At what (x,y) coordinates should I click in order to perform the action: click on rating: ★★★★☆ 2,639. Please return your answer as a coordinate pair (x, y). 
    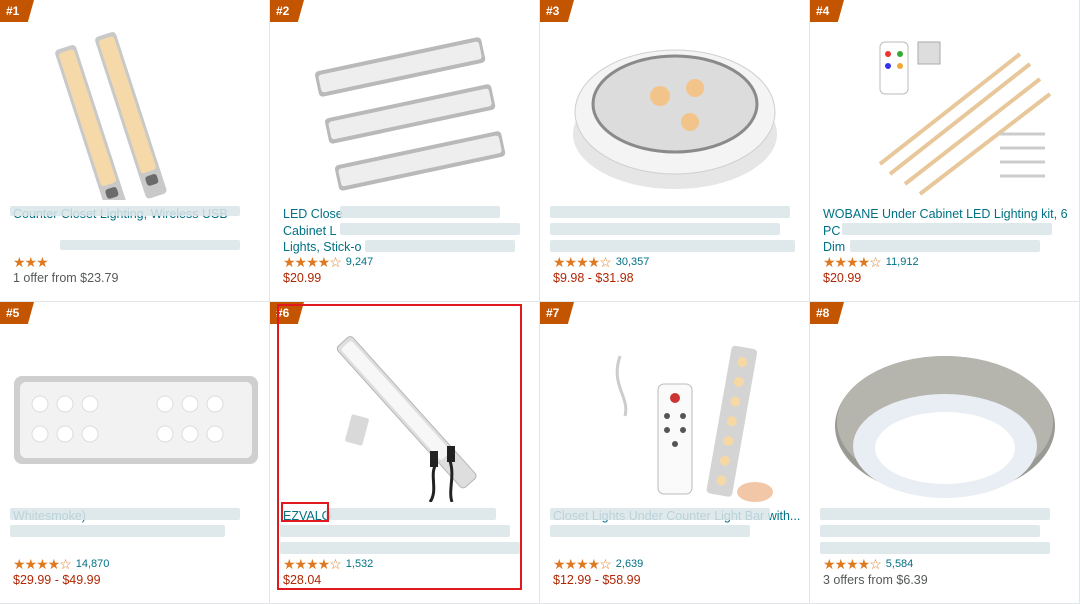
    Looking at the image, I should click on (598, 563).